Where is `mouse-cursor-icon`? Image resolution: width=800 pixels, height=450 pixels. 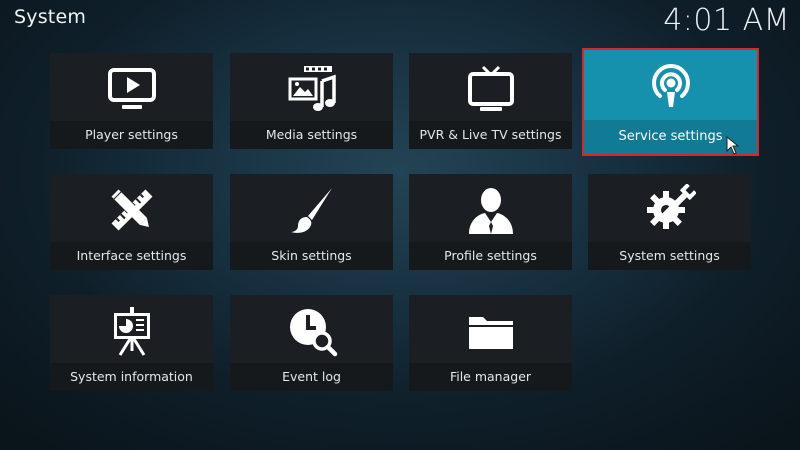
mouse-cursor-icon is located at coordinates (733, 145).